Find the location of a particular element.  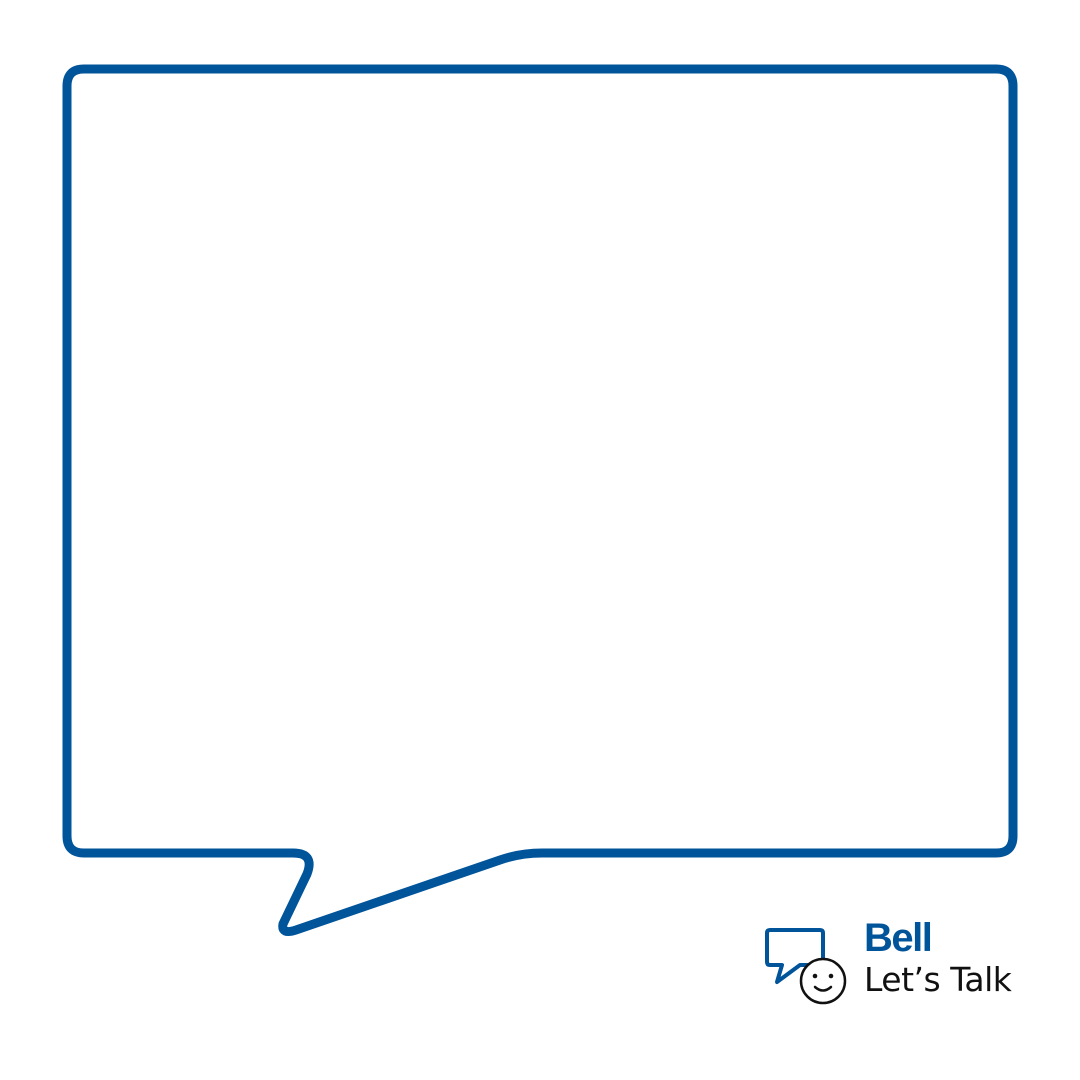

bell-lets-talk-logo: Bell Let’s Talk is located at coordinates (895, 963).